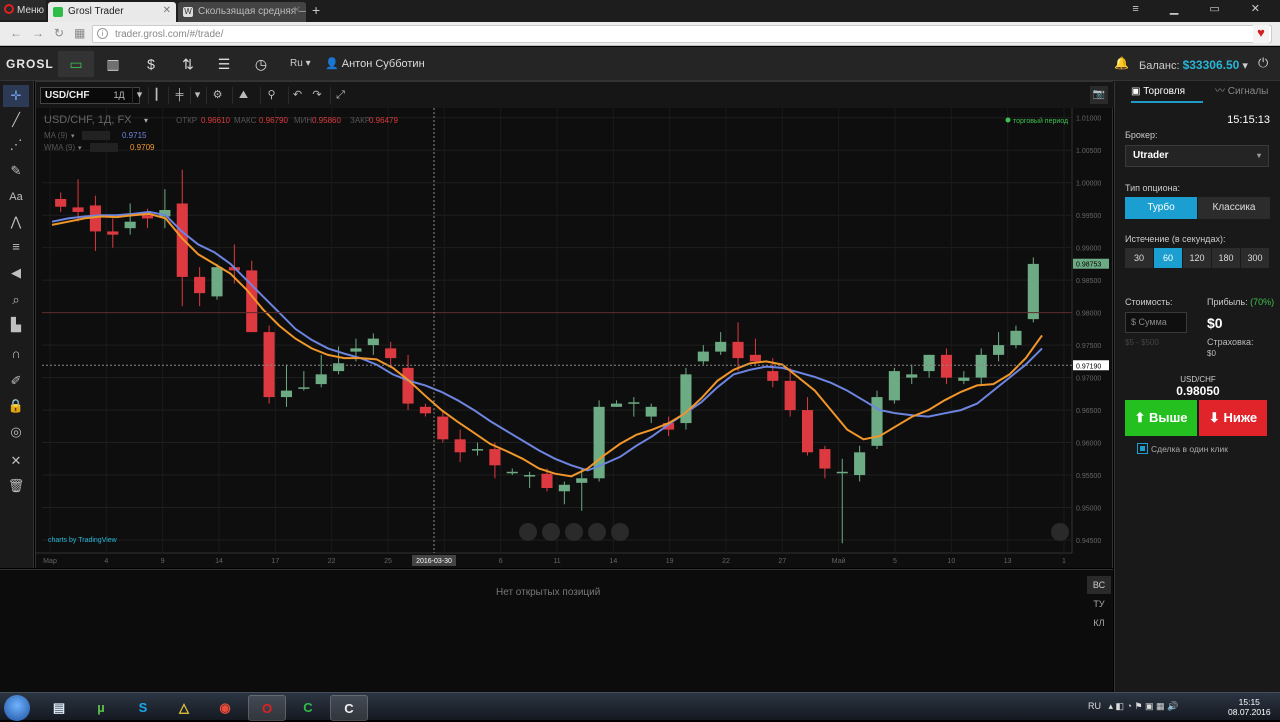  I want to click on opera-menu-button: Меню, so click(23, 10).